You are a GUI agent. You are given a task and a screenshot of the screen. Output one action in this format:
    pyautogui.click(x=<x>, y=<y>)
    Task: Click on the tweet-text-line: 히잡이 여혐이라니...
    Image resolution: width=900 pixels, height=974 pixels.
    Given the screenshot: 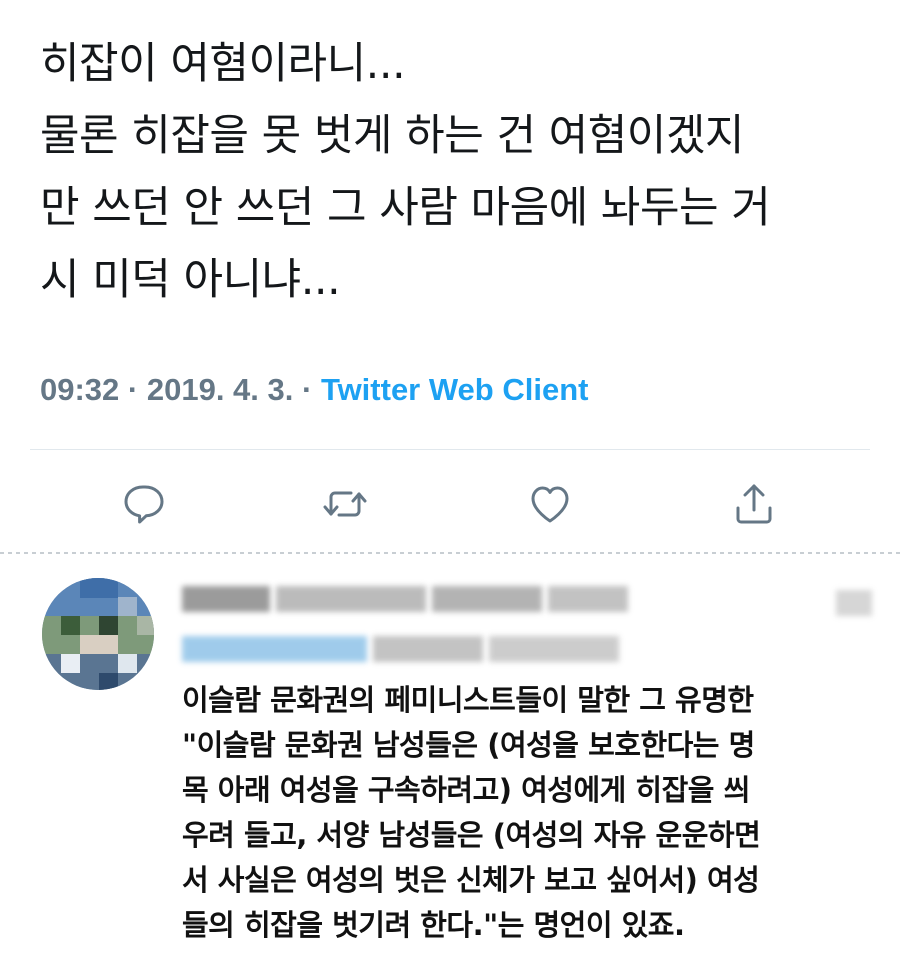 What is the action you would take?
    pyautogui.click(x=223, y=64)
    